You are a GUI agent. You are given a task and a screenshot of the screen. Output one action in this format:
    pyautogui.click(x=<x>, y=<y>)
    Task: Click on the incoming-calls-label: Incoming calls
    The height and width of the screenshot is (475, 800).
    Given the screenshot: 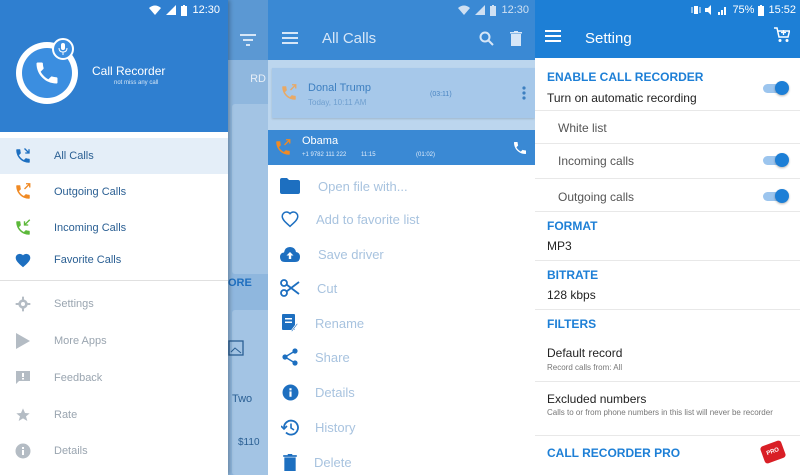 What is the action you would take?
    pyautogui.click(x=596, y=161)
    